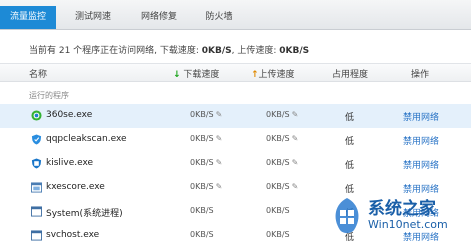 The width and height of the screenshot is (471, 248). I want to click on tab-traffic-monitor: 流量监控, so click(28, 17).